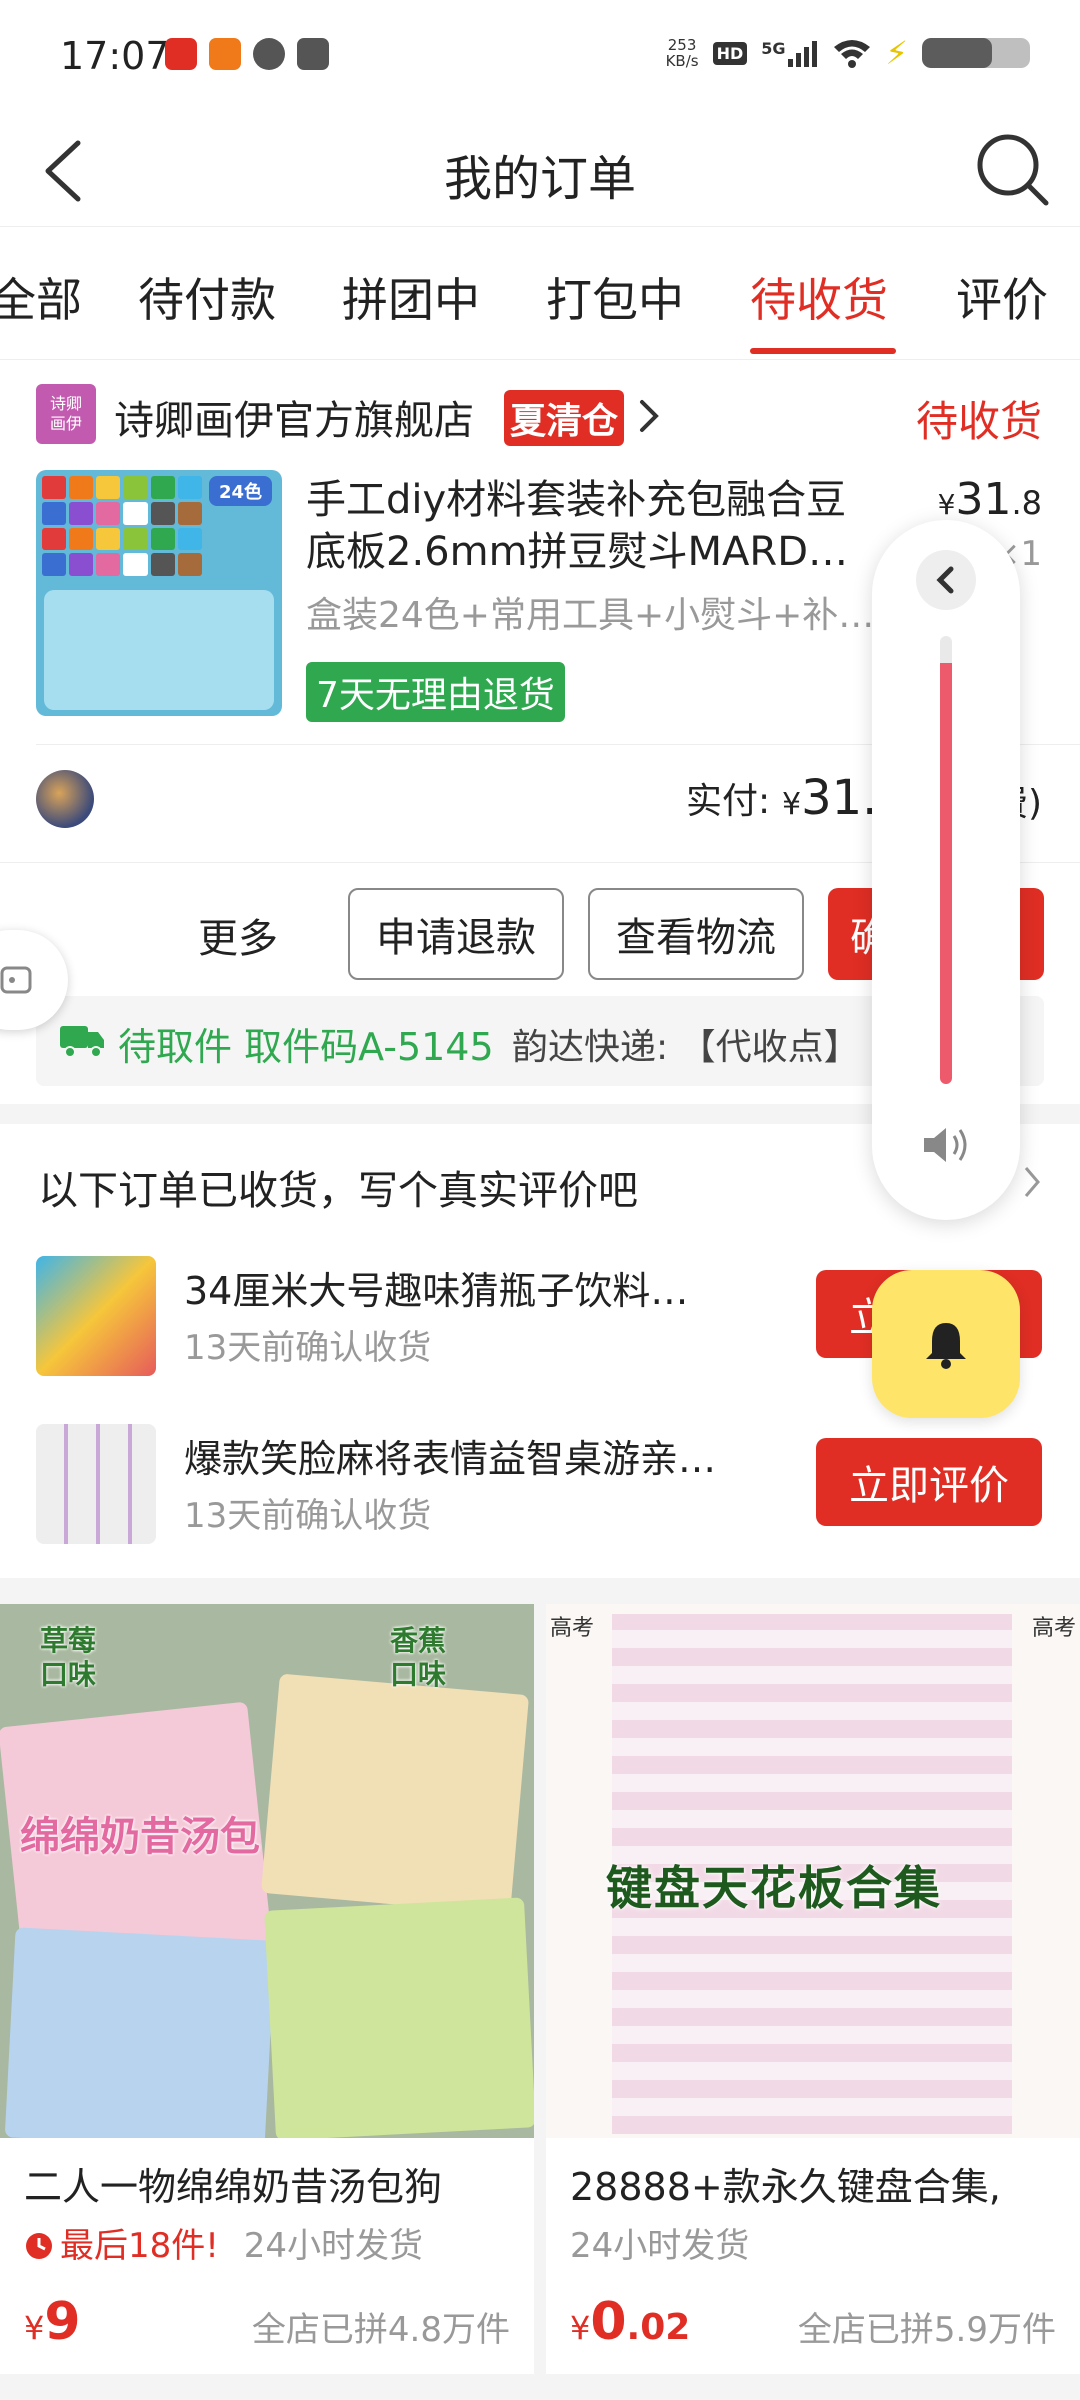  I want to click on tab-group-buy: 拼团中, so click(411, 297).